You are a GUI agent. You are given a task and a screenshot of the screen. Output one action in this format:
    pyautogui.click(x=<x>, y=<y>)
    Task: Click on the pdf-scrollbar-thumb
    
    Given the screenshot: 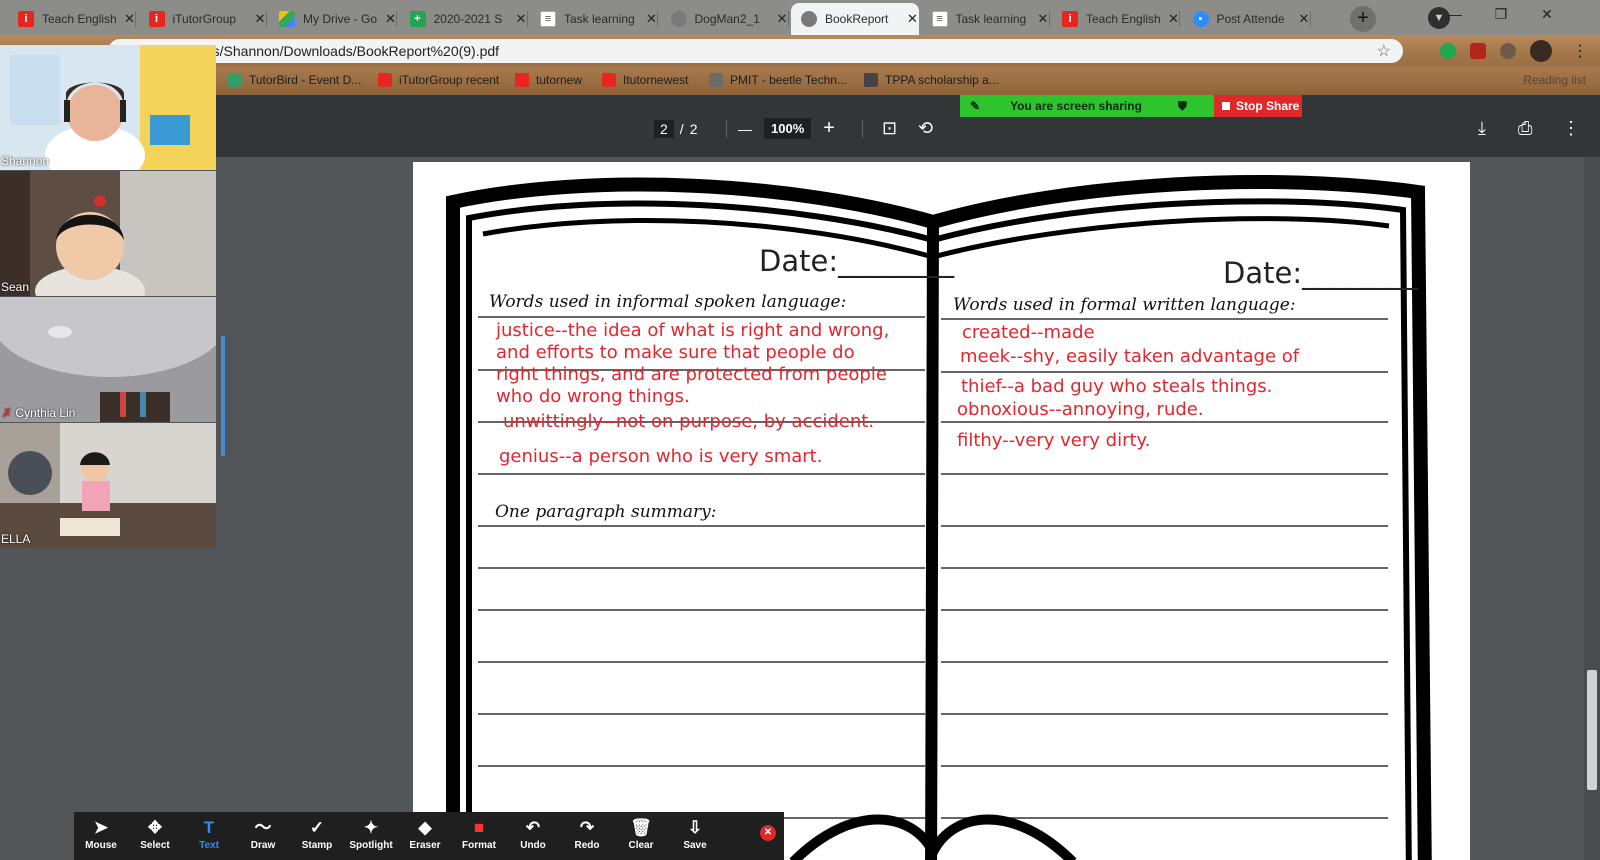 What is the action you would take?
    pyautogui.click(x=1592, y=730)
    